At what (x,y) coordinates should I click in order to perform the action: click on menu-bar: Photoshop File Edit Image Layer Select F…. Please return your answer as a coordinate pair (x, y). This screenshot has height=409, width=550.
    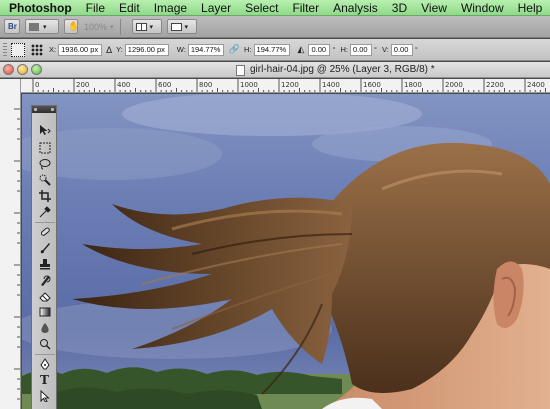
    Looking at the image, I should click on (275, 8).